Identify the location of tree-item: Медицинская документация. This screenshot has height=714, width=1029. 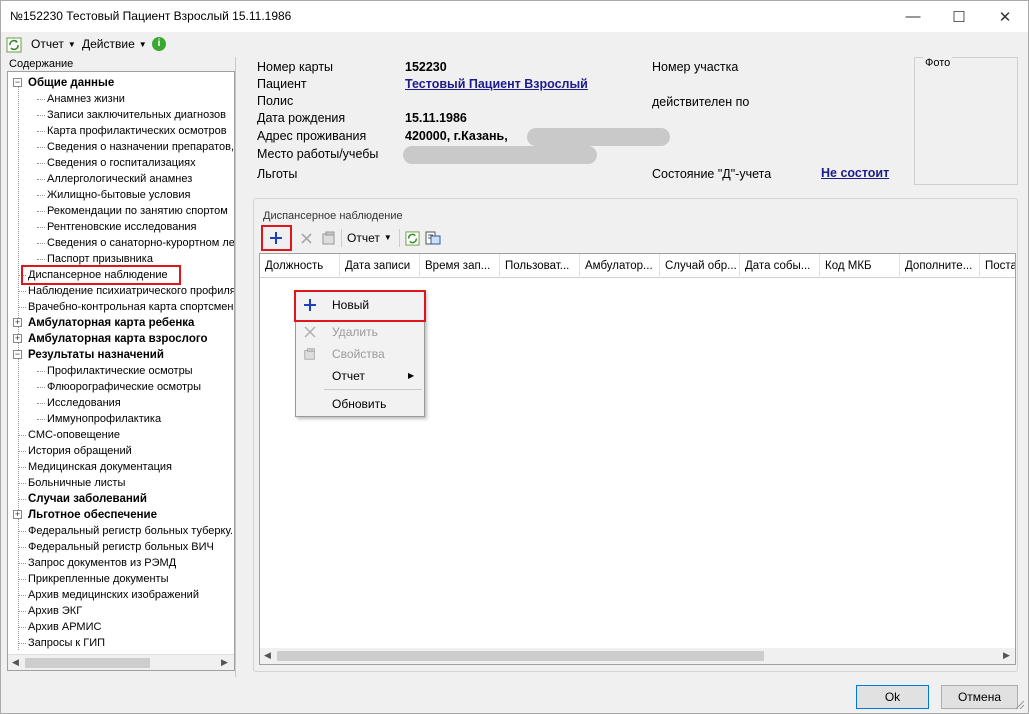
(100, 467).